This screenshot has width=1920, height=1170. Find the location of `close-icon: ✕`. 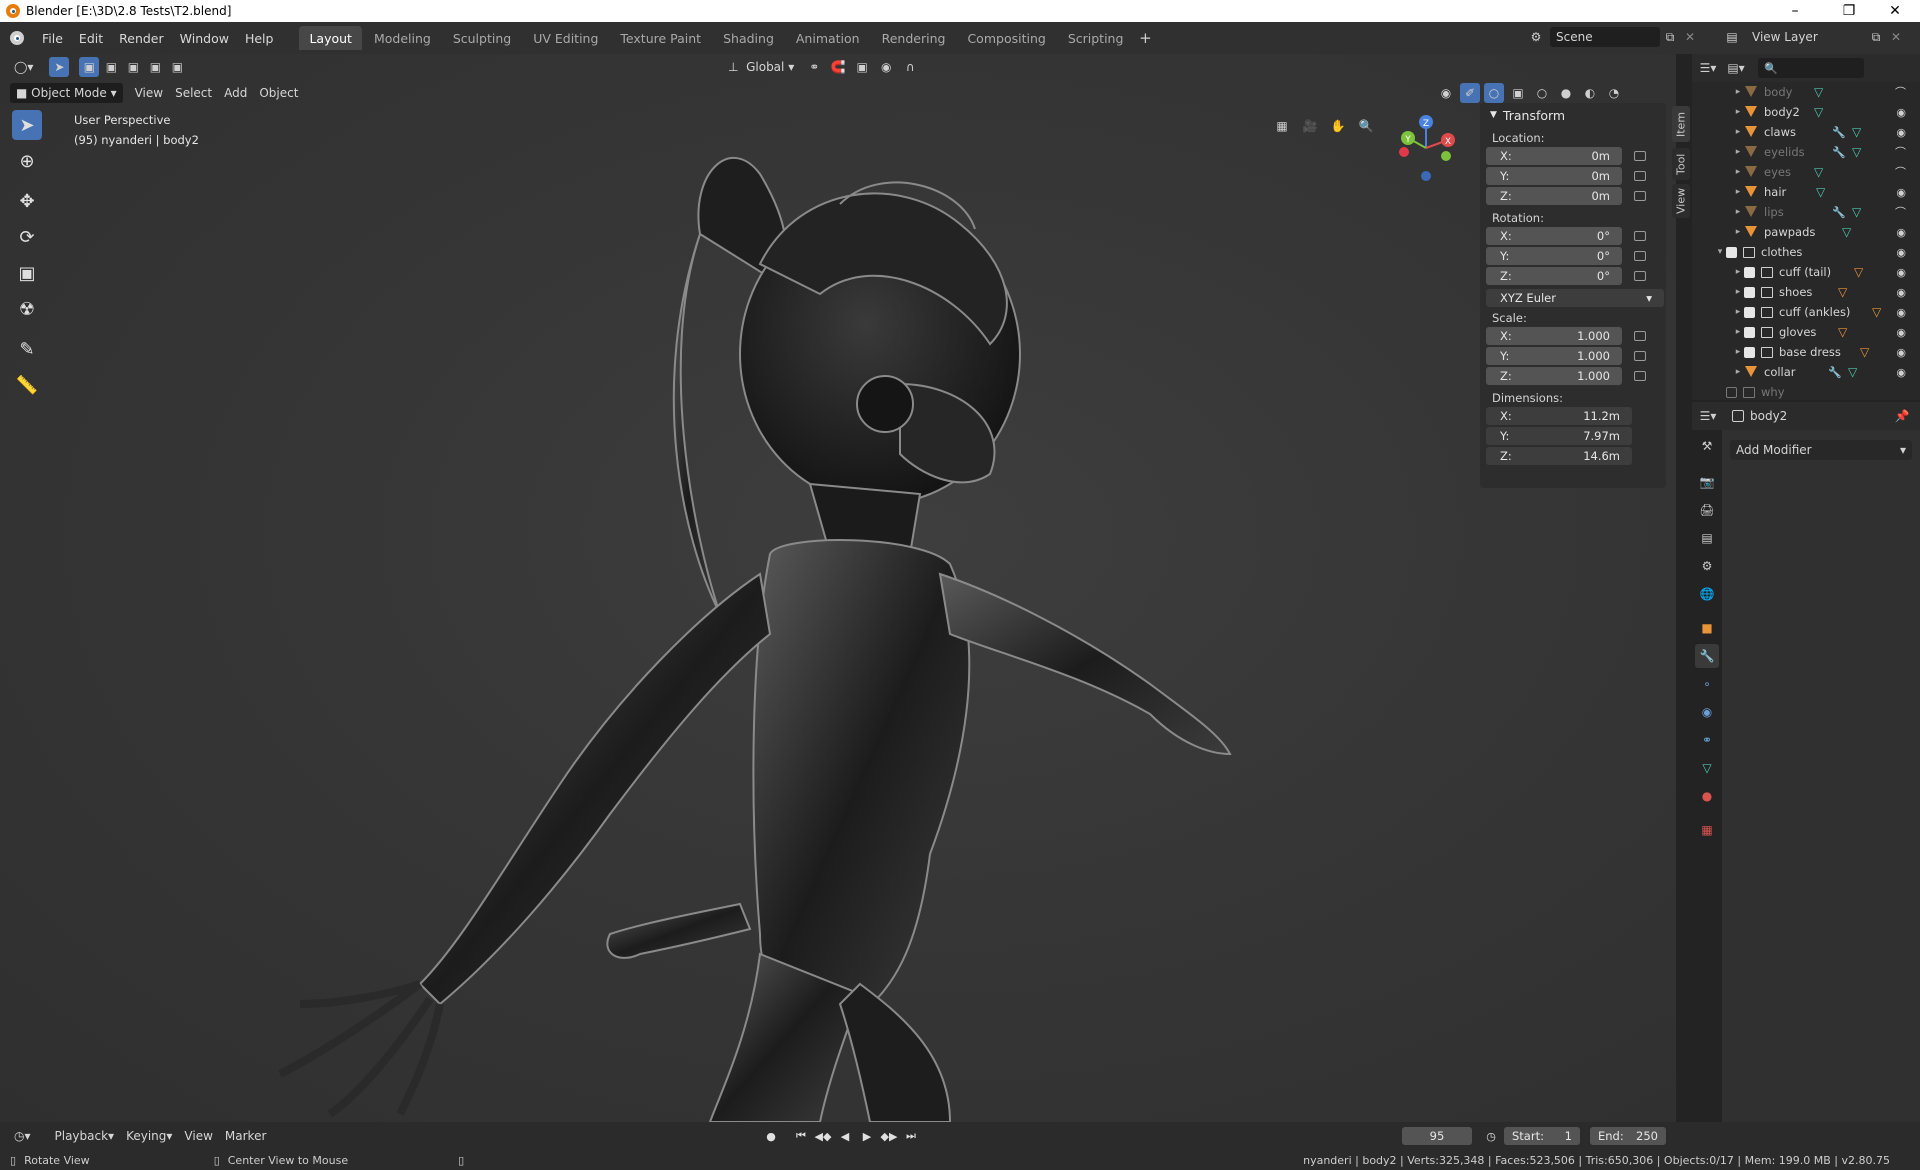

close-icon: ✕ is located at coordinates (1895, 11).